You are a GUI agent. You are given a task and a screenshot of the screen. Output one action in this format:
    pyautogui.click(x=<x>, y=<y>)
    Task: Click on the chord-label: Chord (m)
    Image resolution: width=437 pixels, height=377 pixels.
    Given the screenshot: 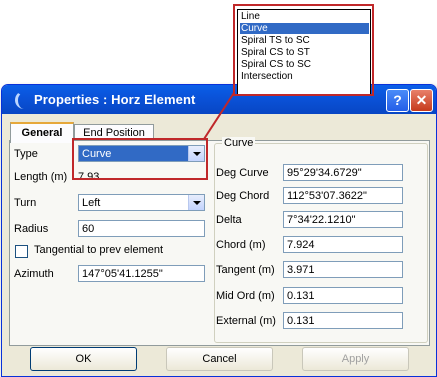 What is the action you would take?
    pyautogui.click(x=241, y=245)
    